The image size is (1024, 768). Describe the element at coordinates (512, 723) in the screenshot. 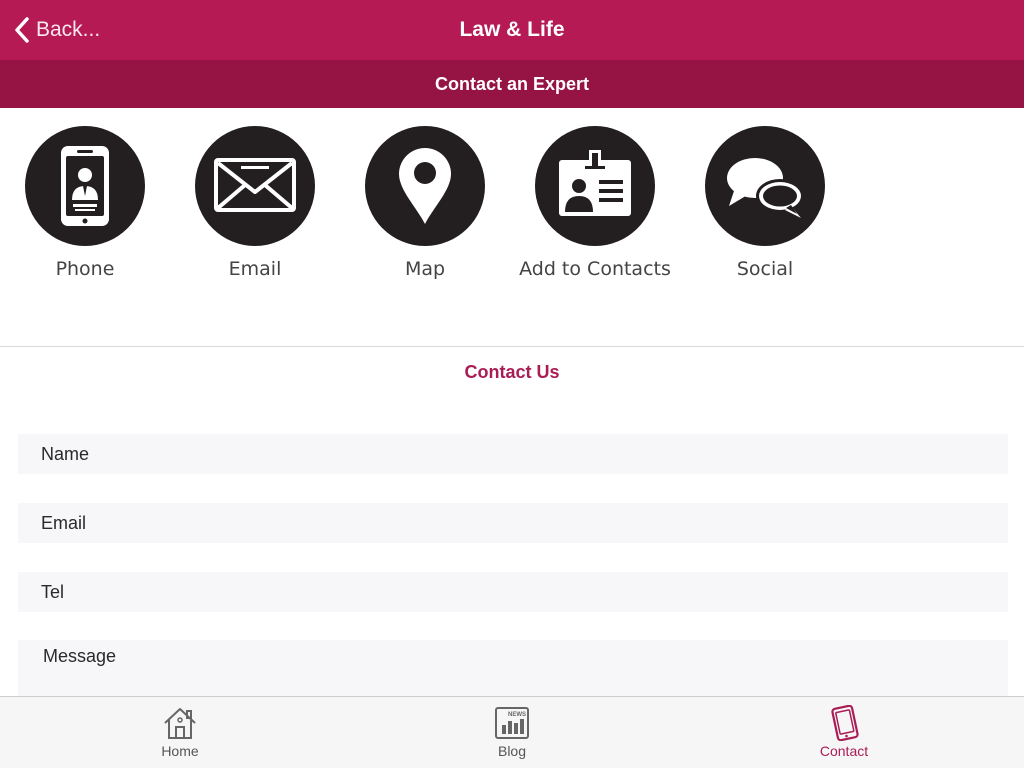

I see `news-icon: NEWS` at that location.